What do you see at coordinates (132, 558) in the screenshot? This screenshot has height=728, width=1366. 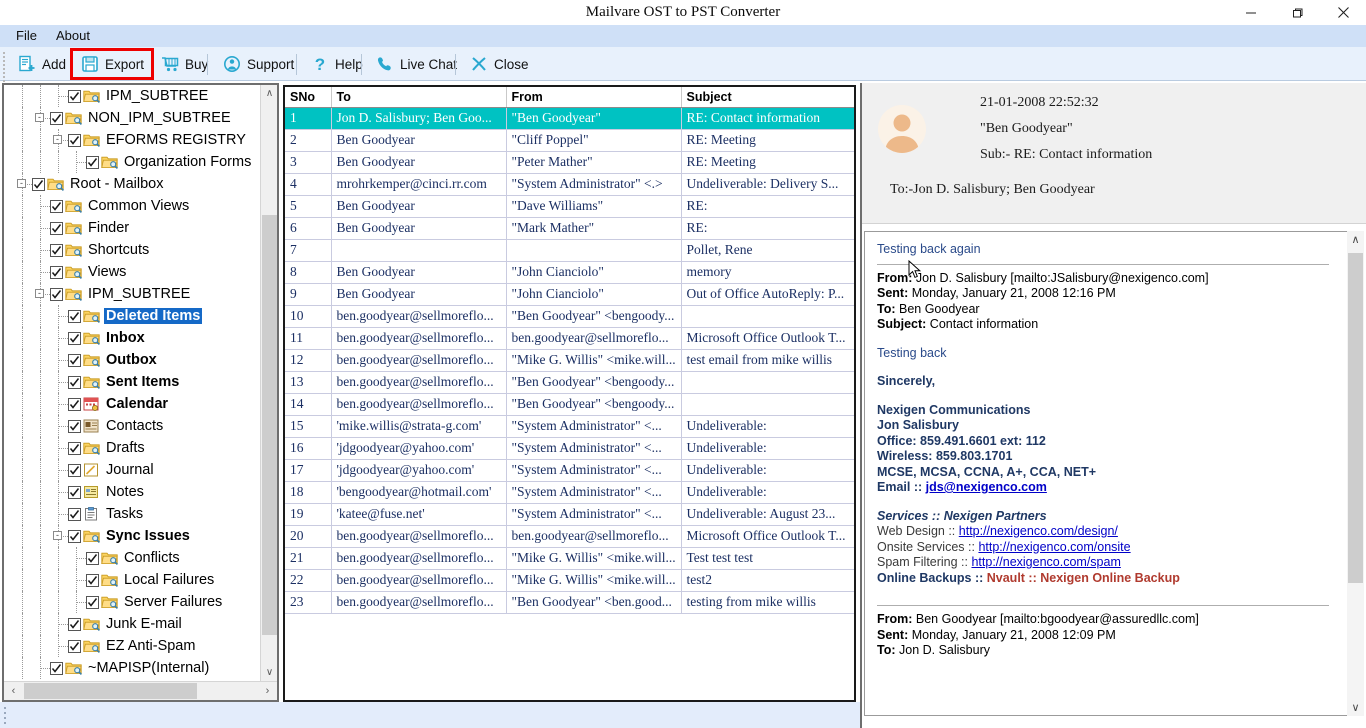 I see `tree-item: Conflicts` at bounding box center [132, 558].